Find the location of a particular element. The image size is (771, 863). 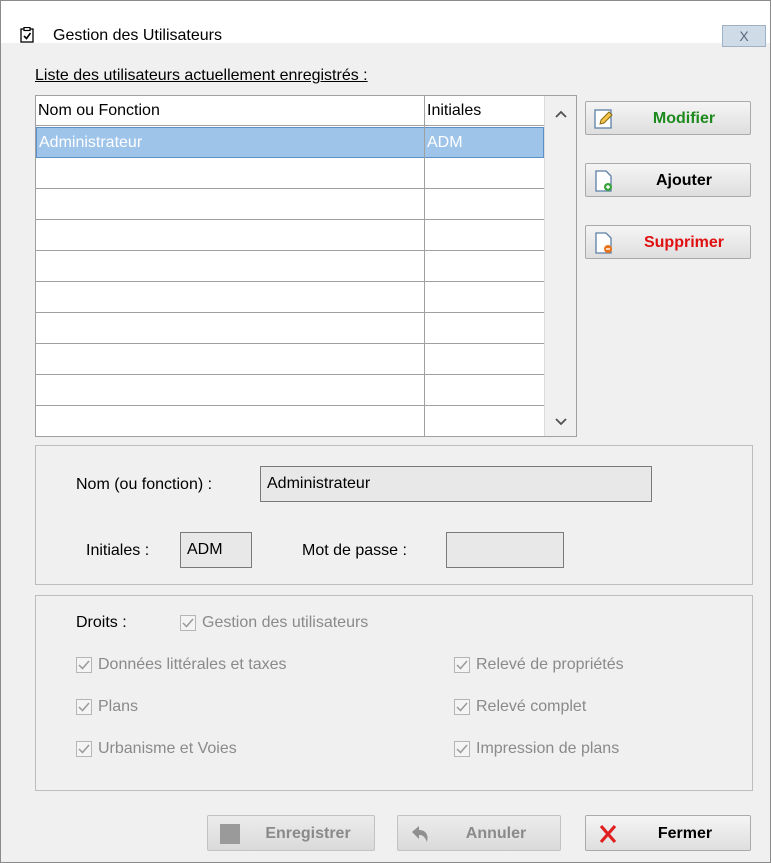

edit-pencil-icon is located at coordinates (603, 119).